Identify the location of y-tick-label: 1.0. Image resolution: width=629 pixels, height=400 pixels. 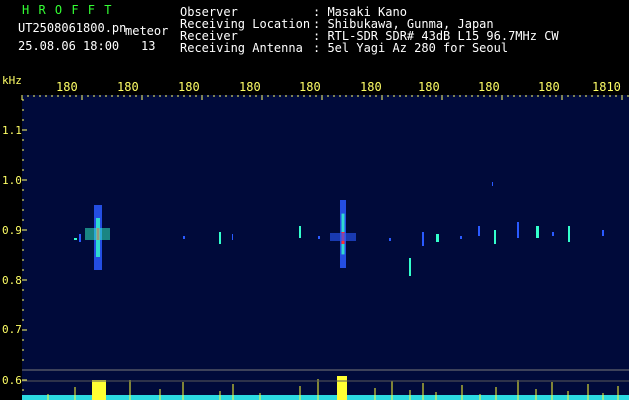
(12, 180).